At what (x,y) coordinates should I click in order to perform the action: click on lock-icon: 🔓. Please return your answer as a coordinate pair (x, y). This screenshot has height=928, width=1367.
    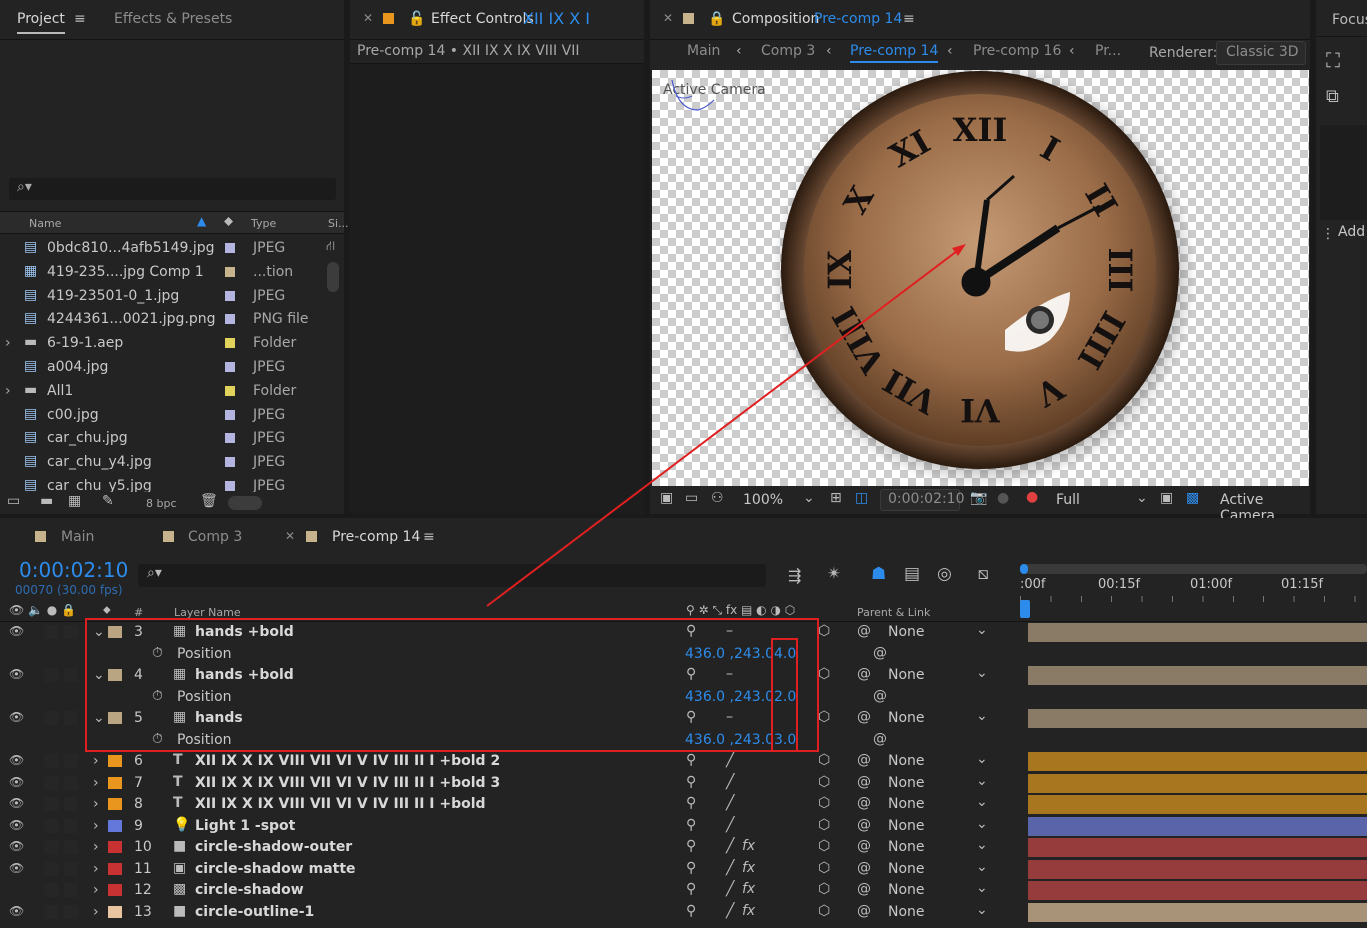
    Looking at the image, I should click on (416, 19).